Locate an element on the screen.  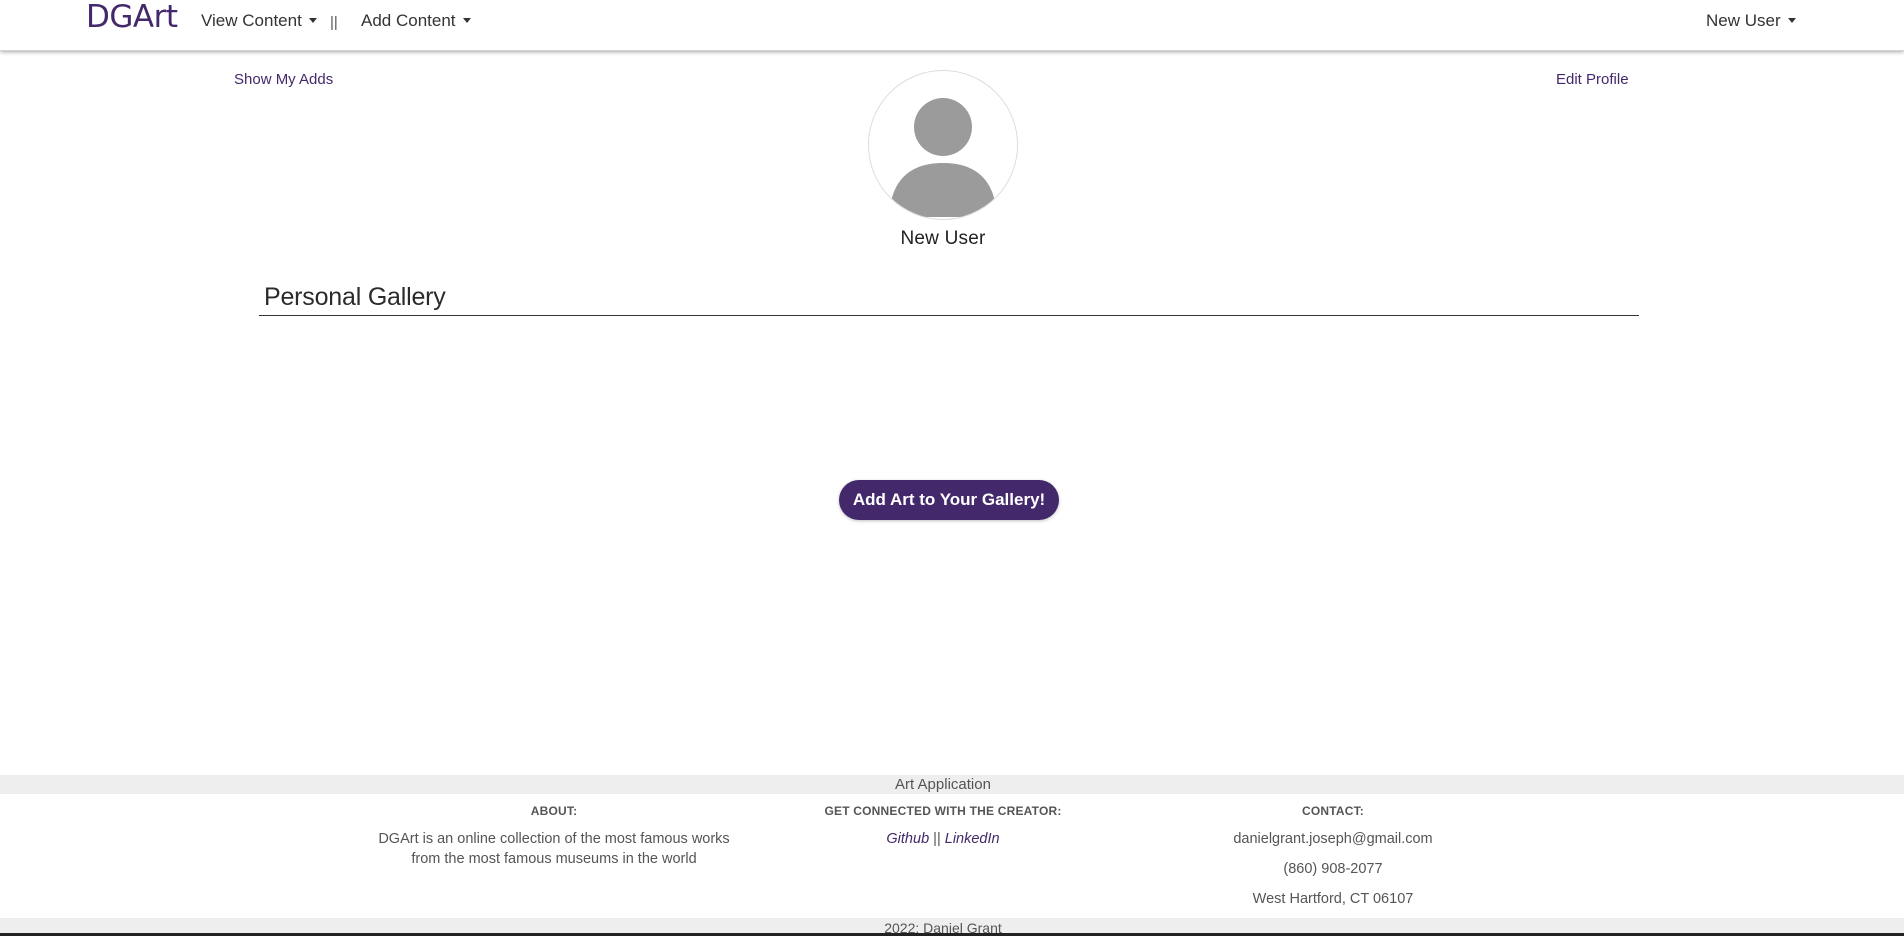
footer-contact-heading: CONTACT: is located at coordinates (1333, 811).